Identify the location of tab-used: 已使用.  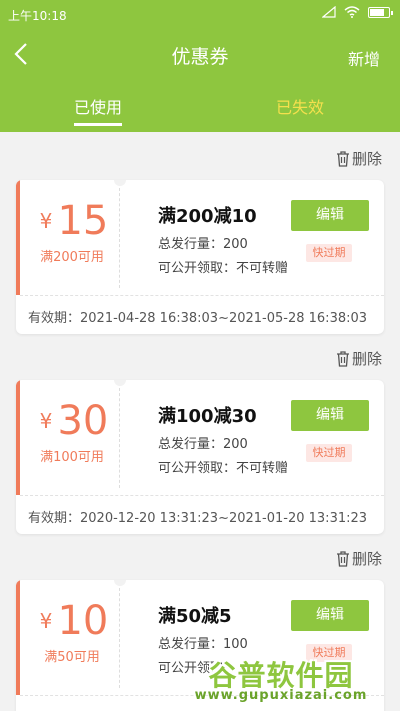
(98, 110).